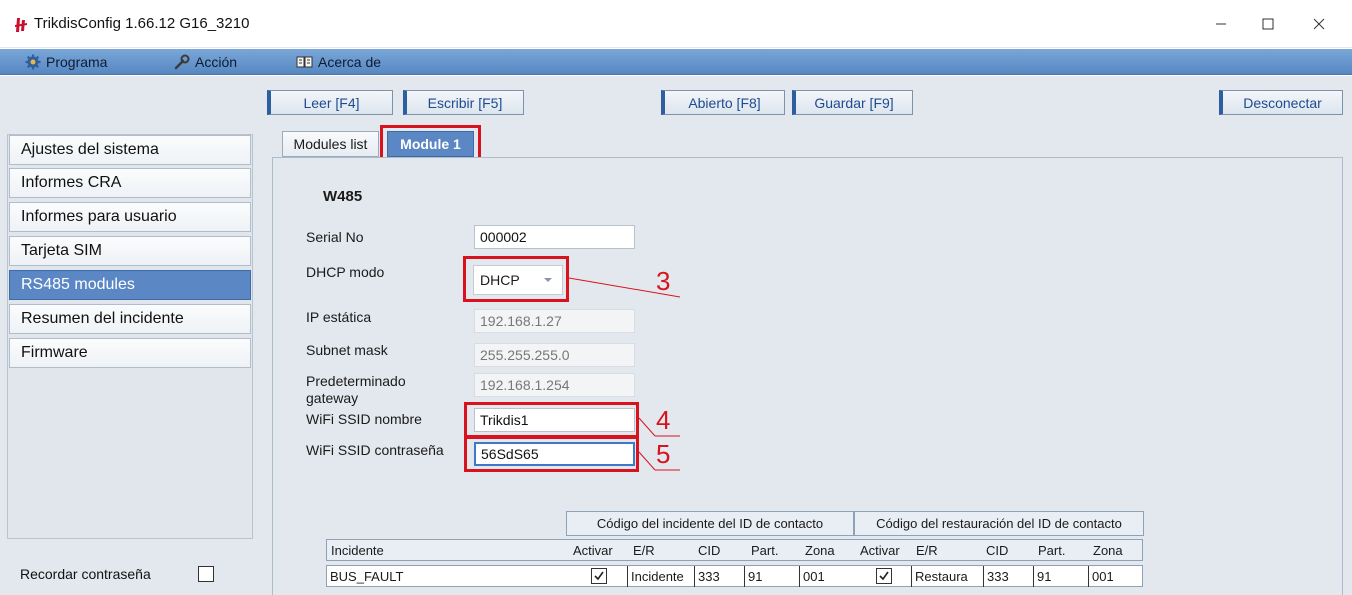 The image size is (1352, 595). I want to click on cell-r-er: Restaura, so click(947, 576).